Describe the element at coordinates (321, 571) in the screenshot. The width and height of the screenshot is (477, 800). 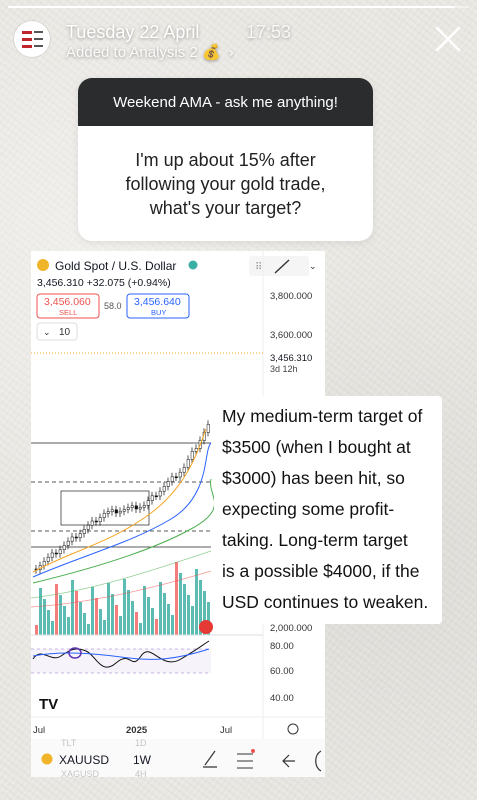
I see `answer-line: is a possible $4000, if the` at that location.